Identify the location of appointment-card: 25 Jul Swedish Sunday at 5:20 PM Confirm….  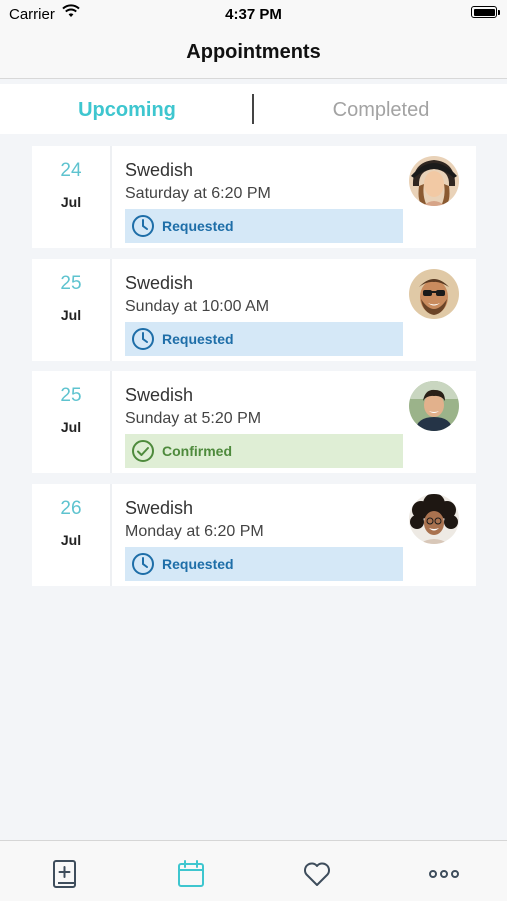
(254, 422).